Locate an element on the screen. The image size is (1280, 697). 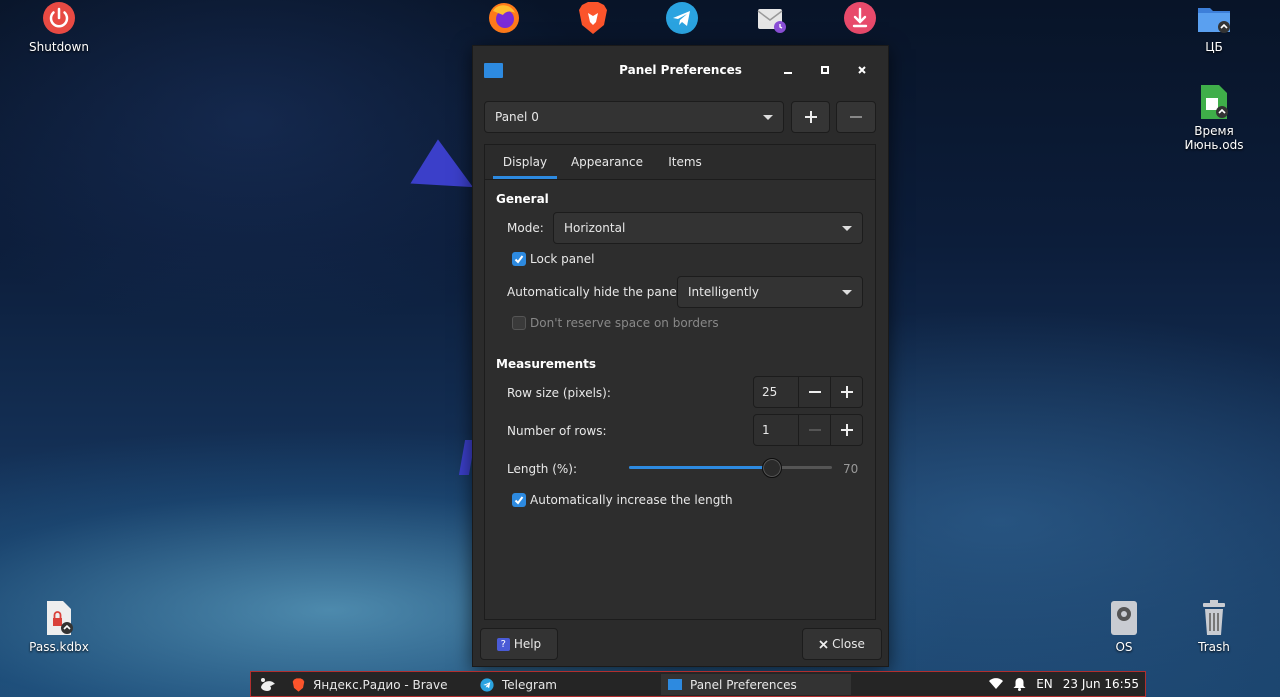
length-value: 70 is located at coordinates (851, 469).